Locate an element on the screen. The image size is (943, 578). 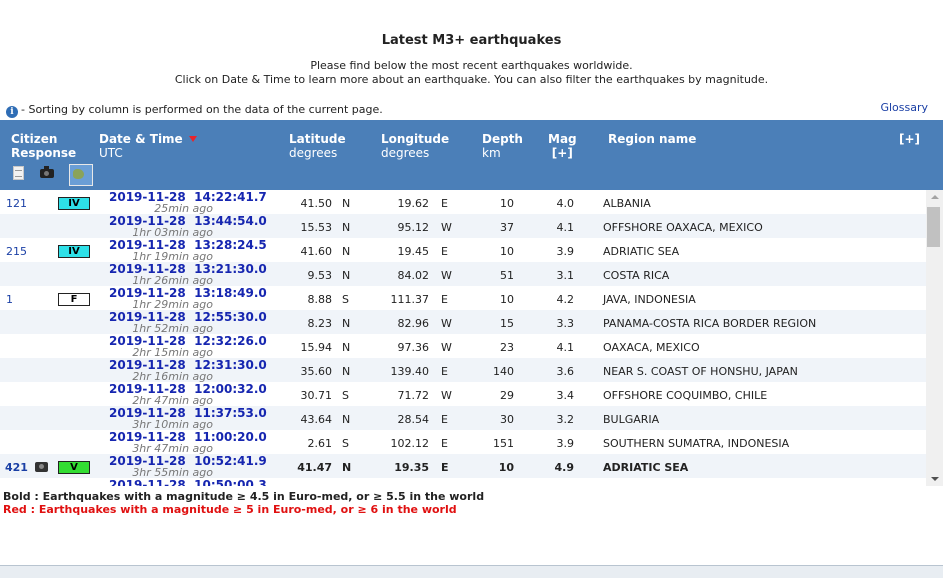
table-row: 2019-11-28 10:50:00.3 is located at coordinates (463, 482).